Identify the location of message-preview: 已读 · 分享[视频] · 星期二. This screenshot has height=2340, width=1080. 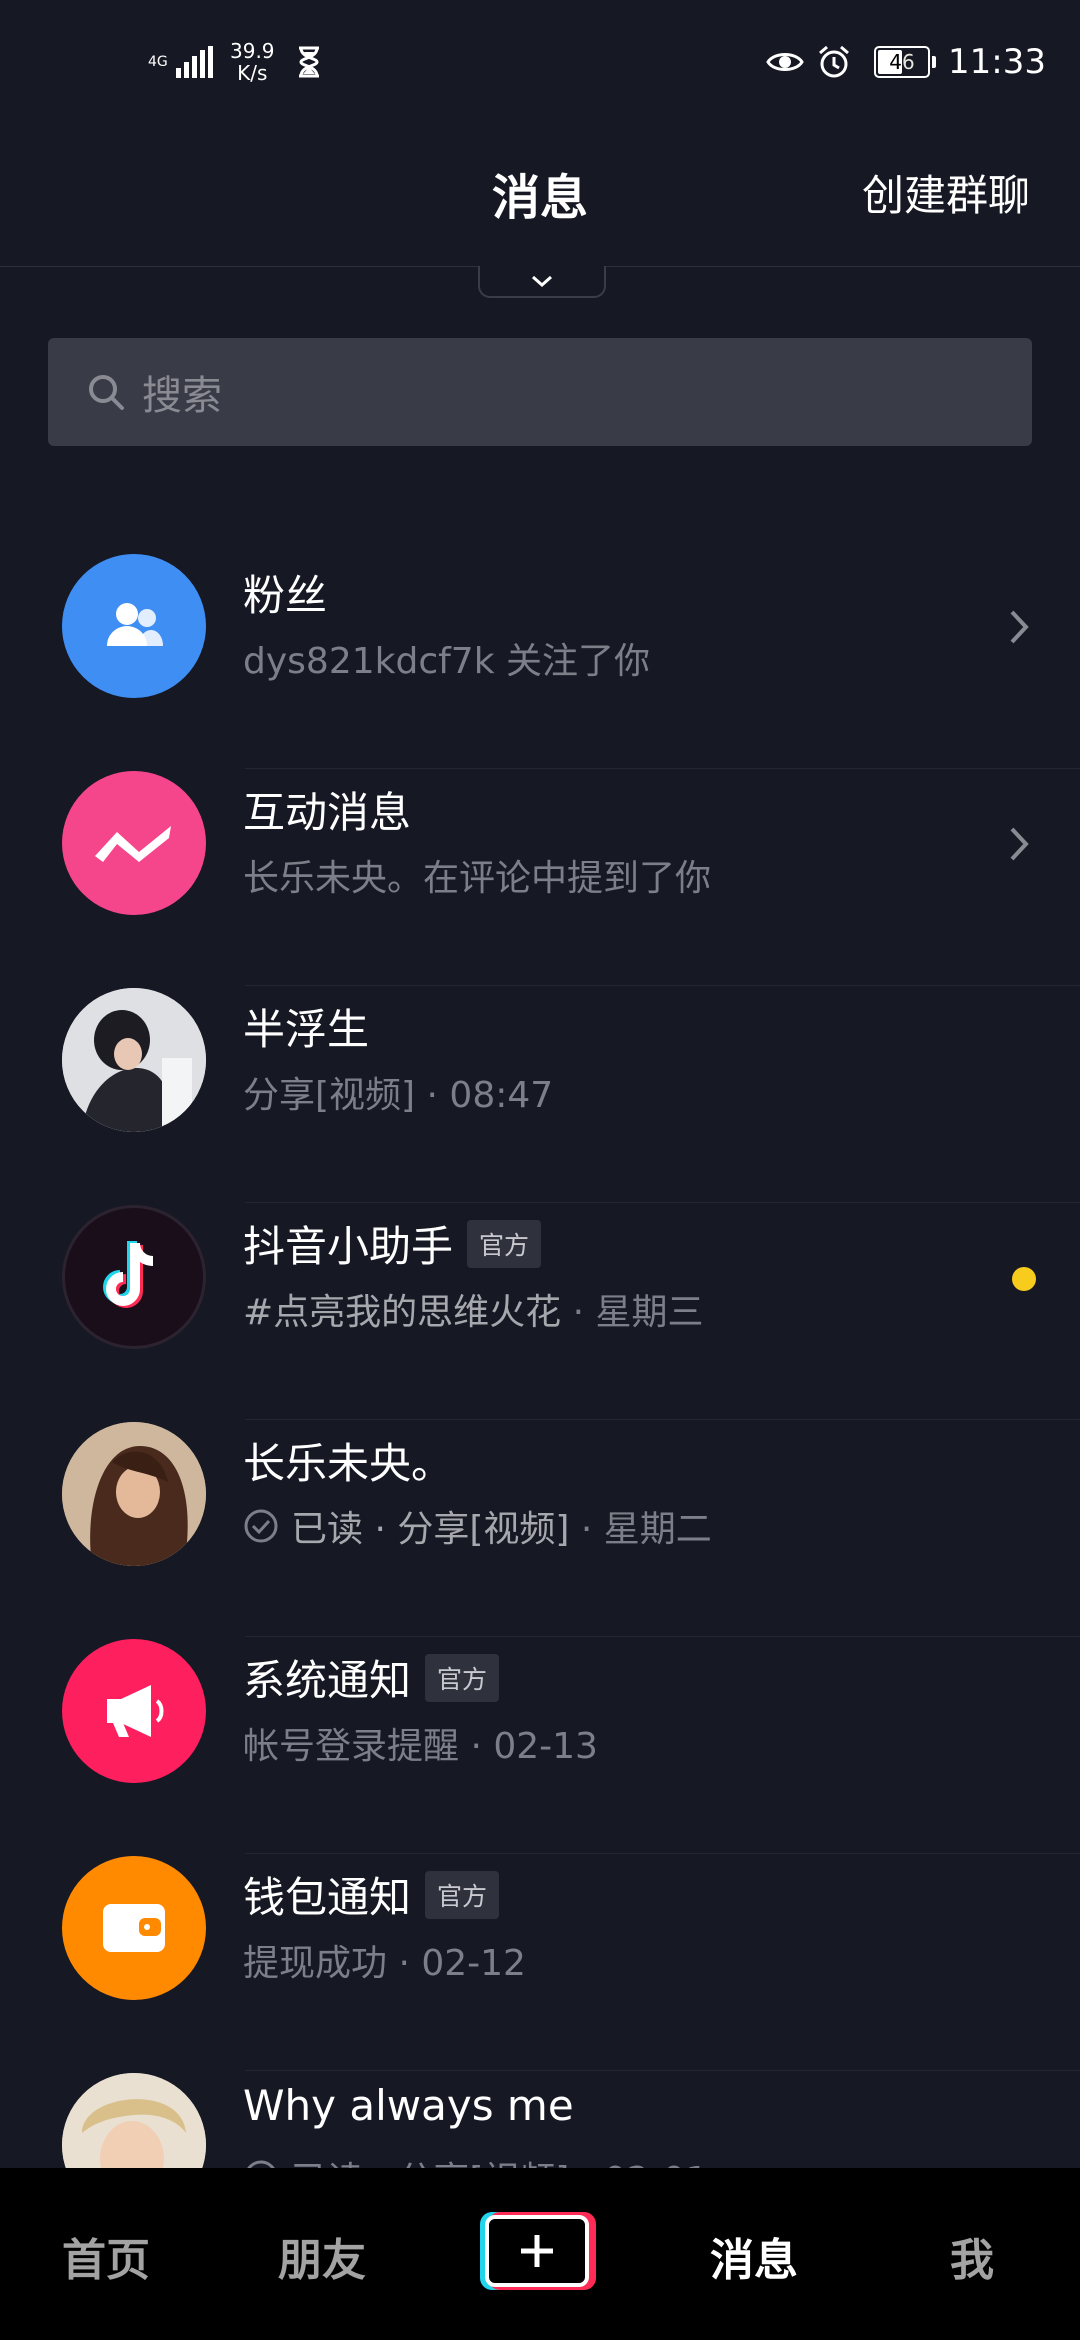
(477, 1526).